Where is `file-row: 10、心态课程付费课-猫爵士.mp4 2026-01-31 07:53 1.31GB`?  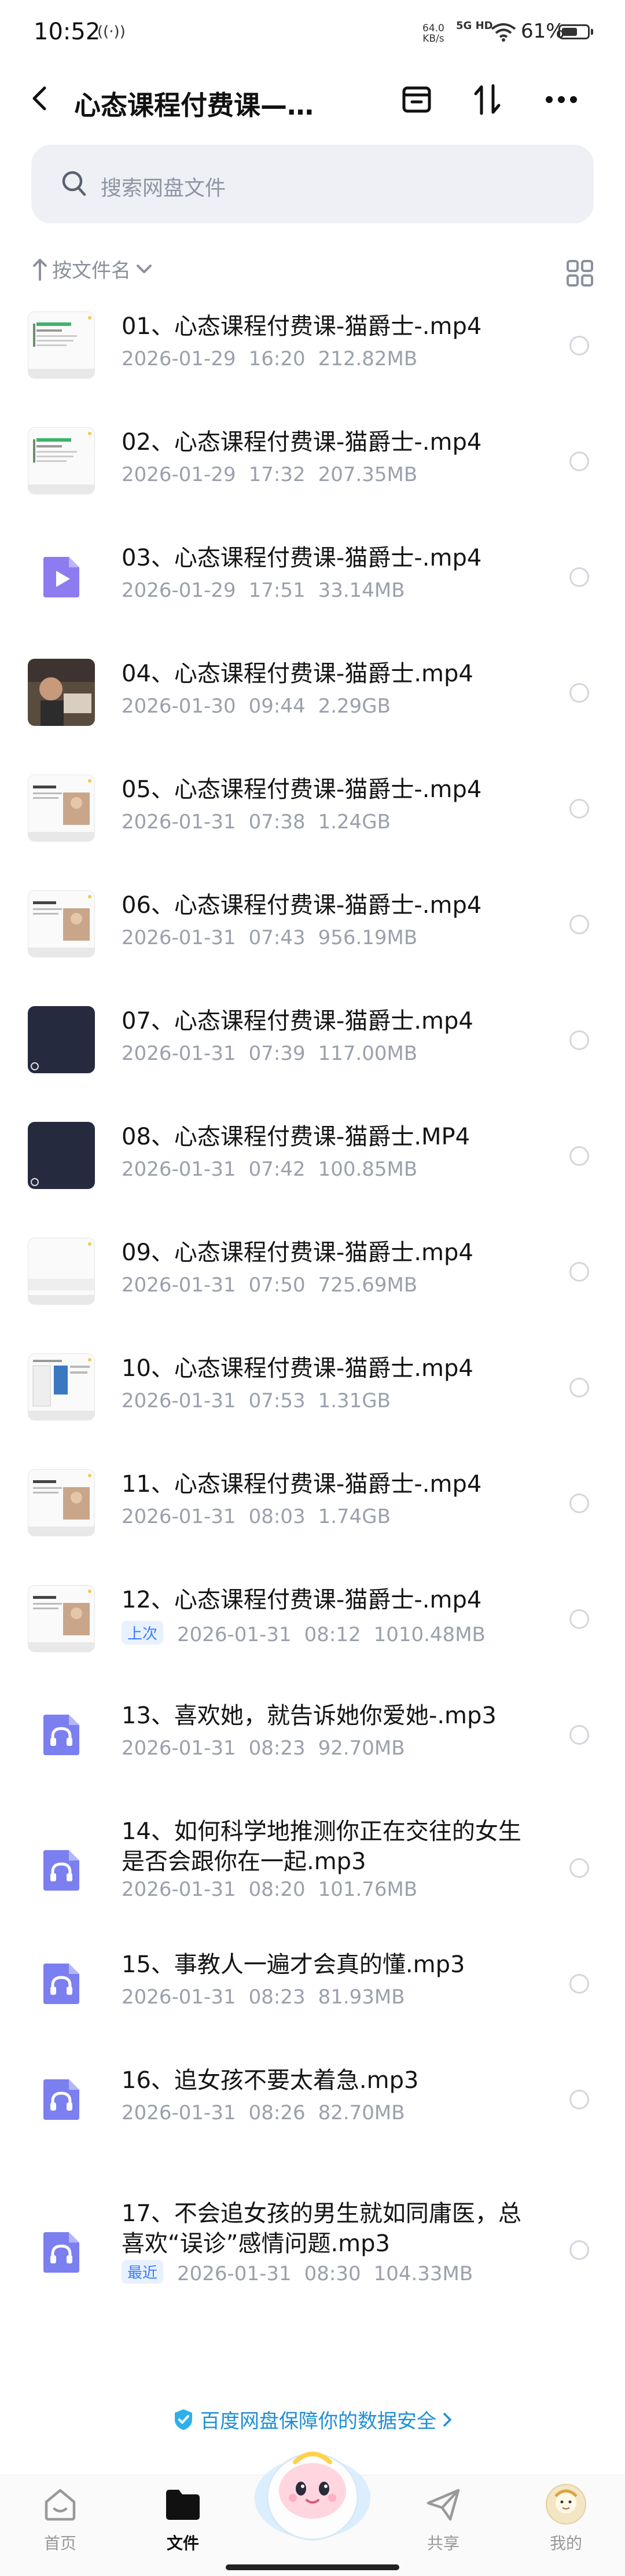 file-row: 10、心态课程付费课-猫爵士.mp4 2026-01-31 07:53 1.31GB is located at coordinates (312, 1398).